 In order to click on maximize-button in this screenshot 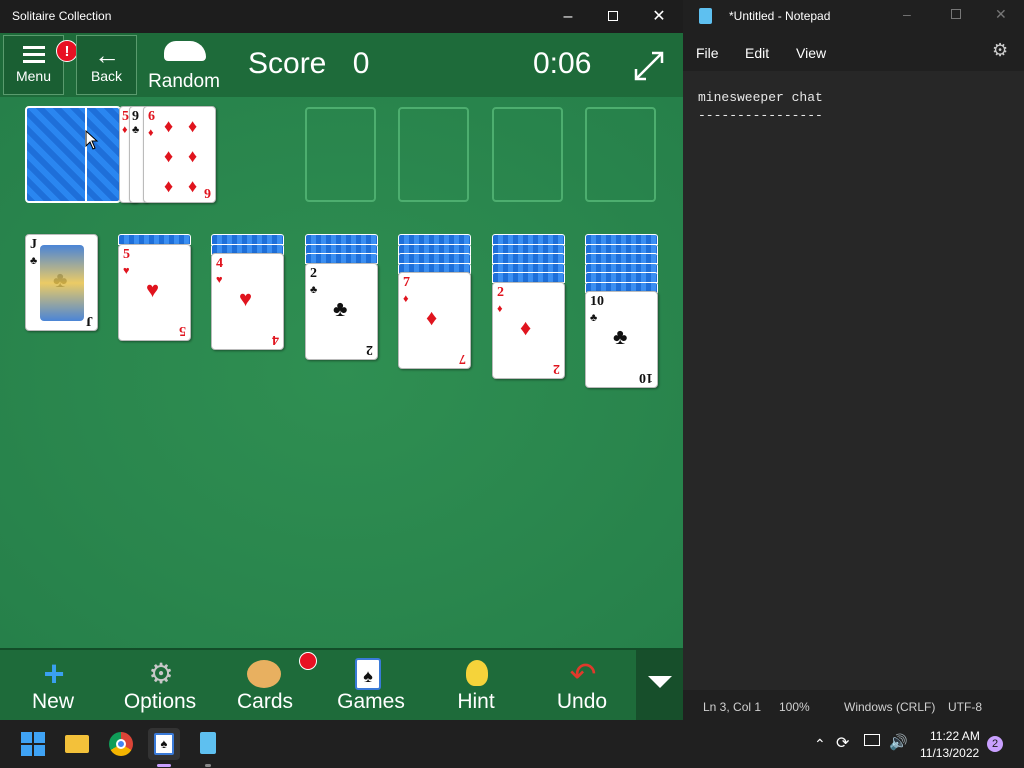, I will do `click(613, 16)`.